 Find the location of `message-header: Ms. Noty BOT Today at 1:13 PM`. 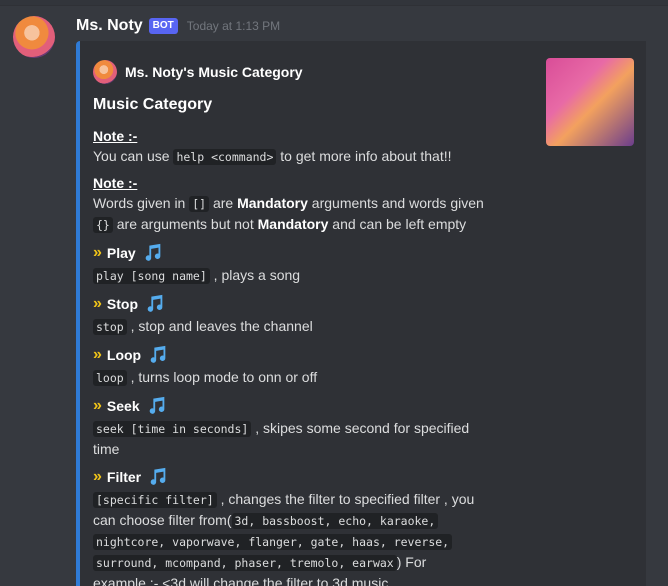

message-header: Ms. Noty BOT Today at 1:13 PM is located at coordinates (178, 26).